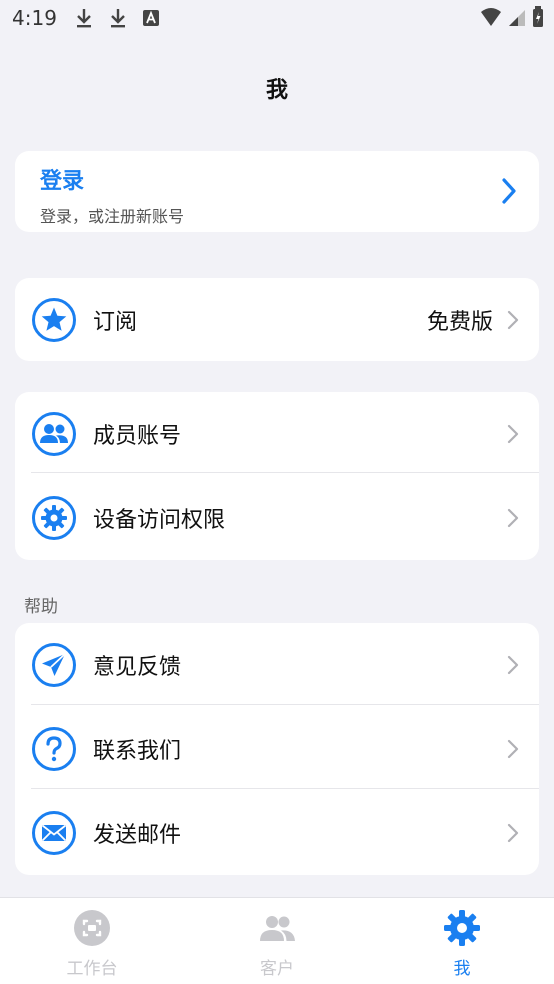  I want to click on tab-label: 客户, so click(277, 969).